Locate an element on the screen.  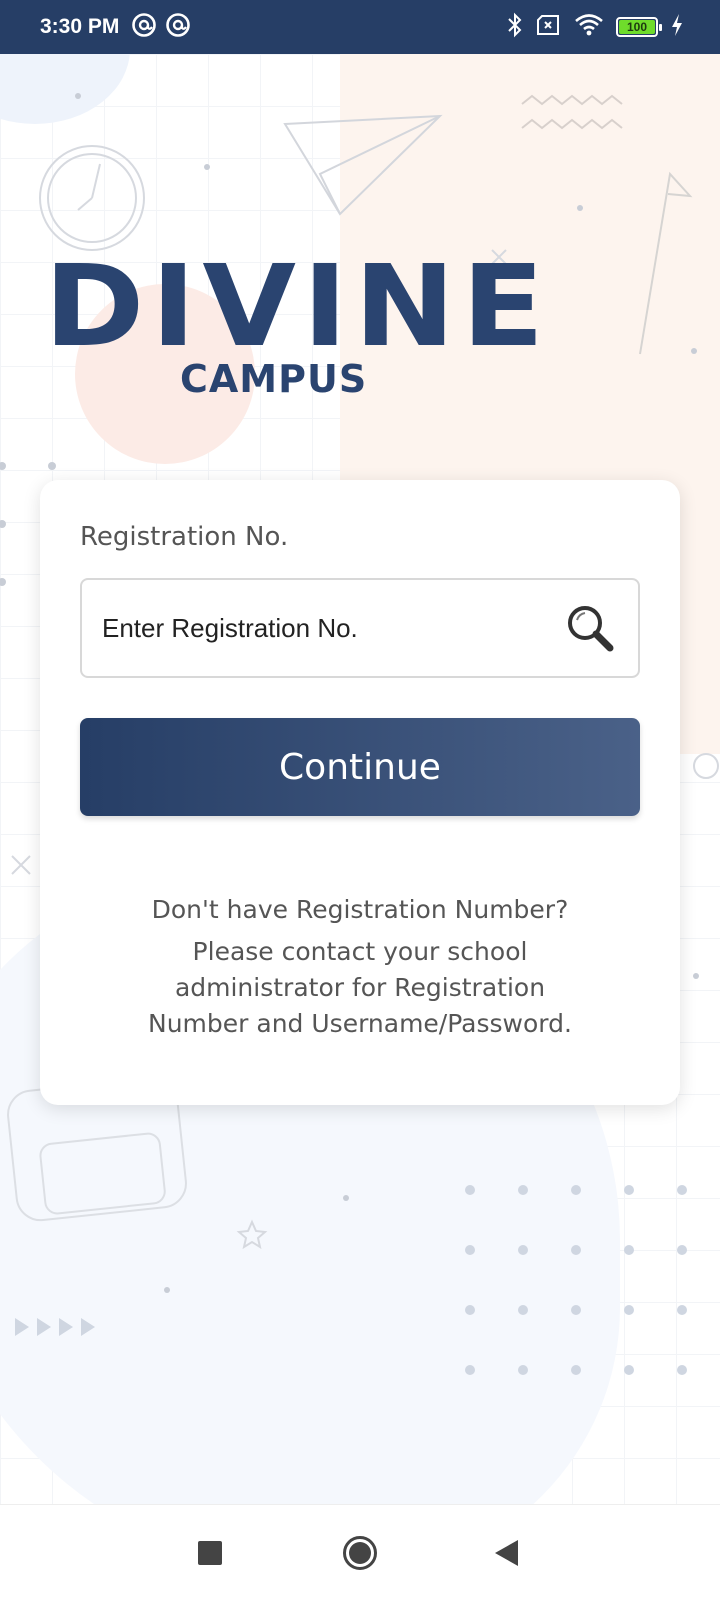
square-icon is located at coordinates (210, 1553).